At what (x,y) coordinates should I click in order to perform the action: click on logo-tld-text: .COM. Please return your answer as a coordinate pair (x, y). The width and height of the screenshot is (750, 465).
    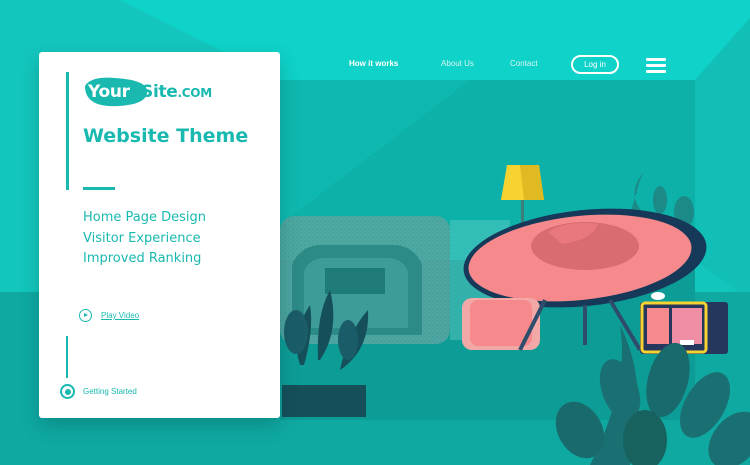
    Looking at the image, I should click on (195, 93).